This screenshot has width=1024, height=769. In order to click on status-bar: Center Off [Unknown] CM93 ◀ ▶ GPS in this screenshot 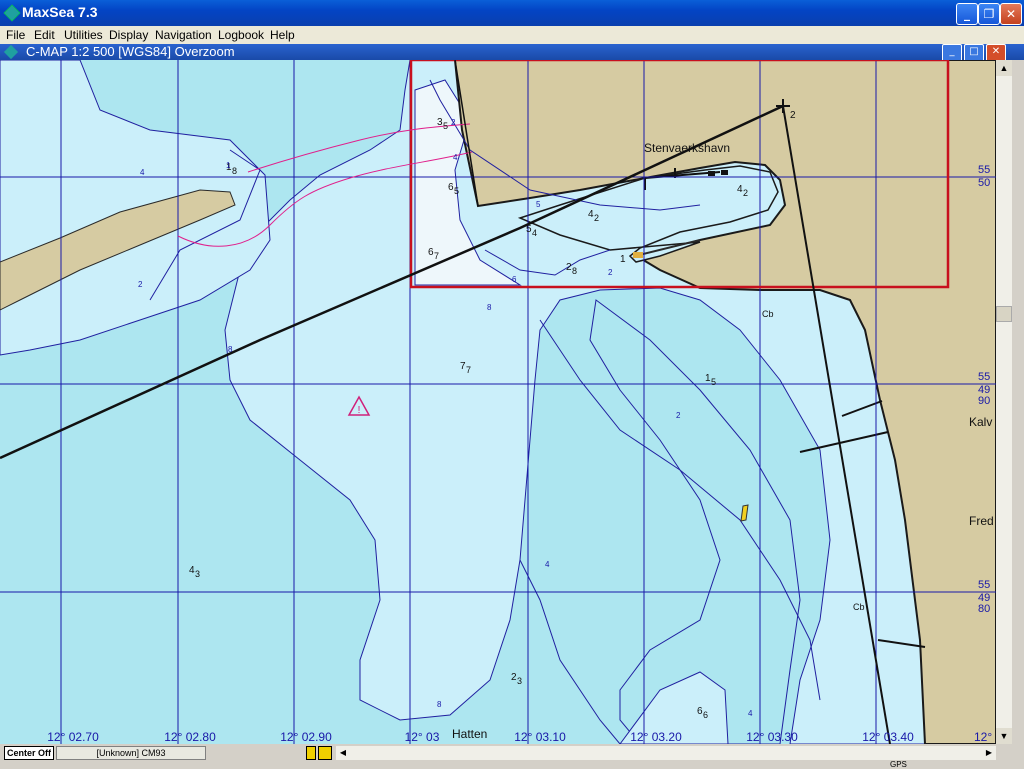, I will do `click(512, 756)`.